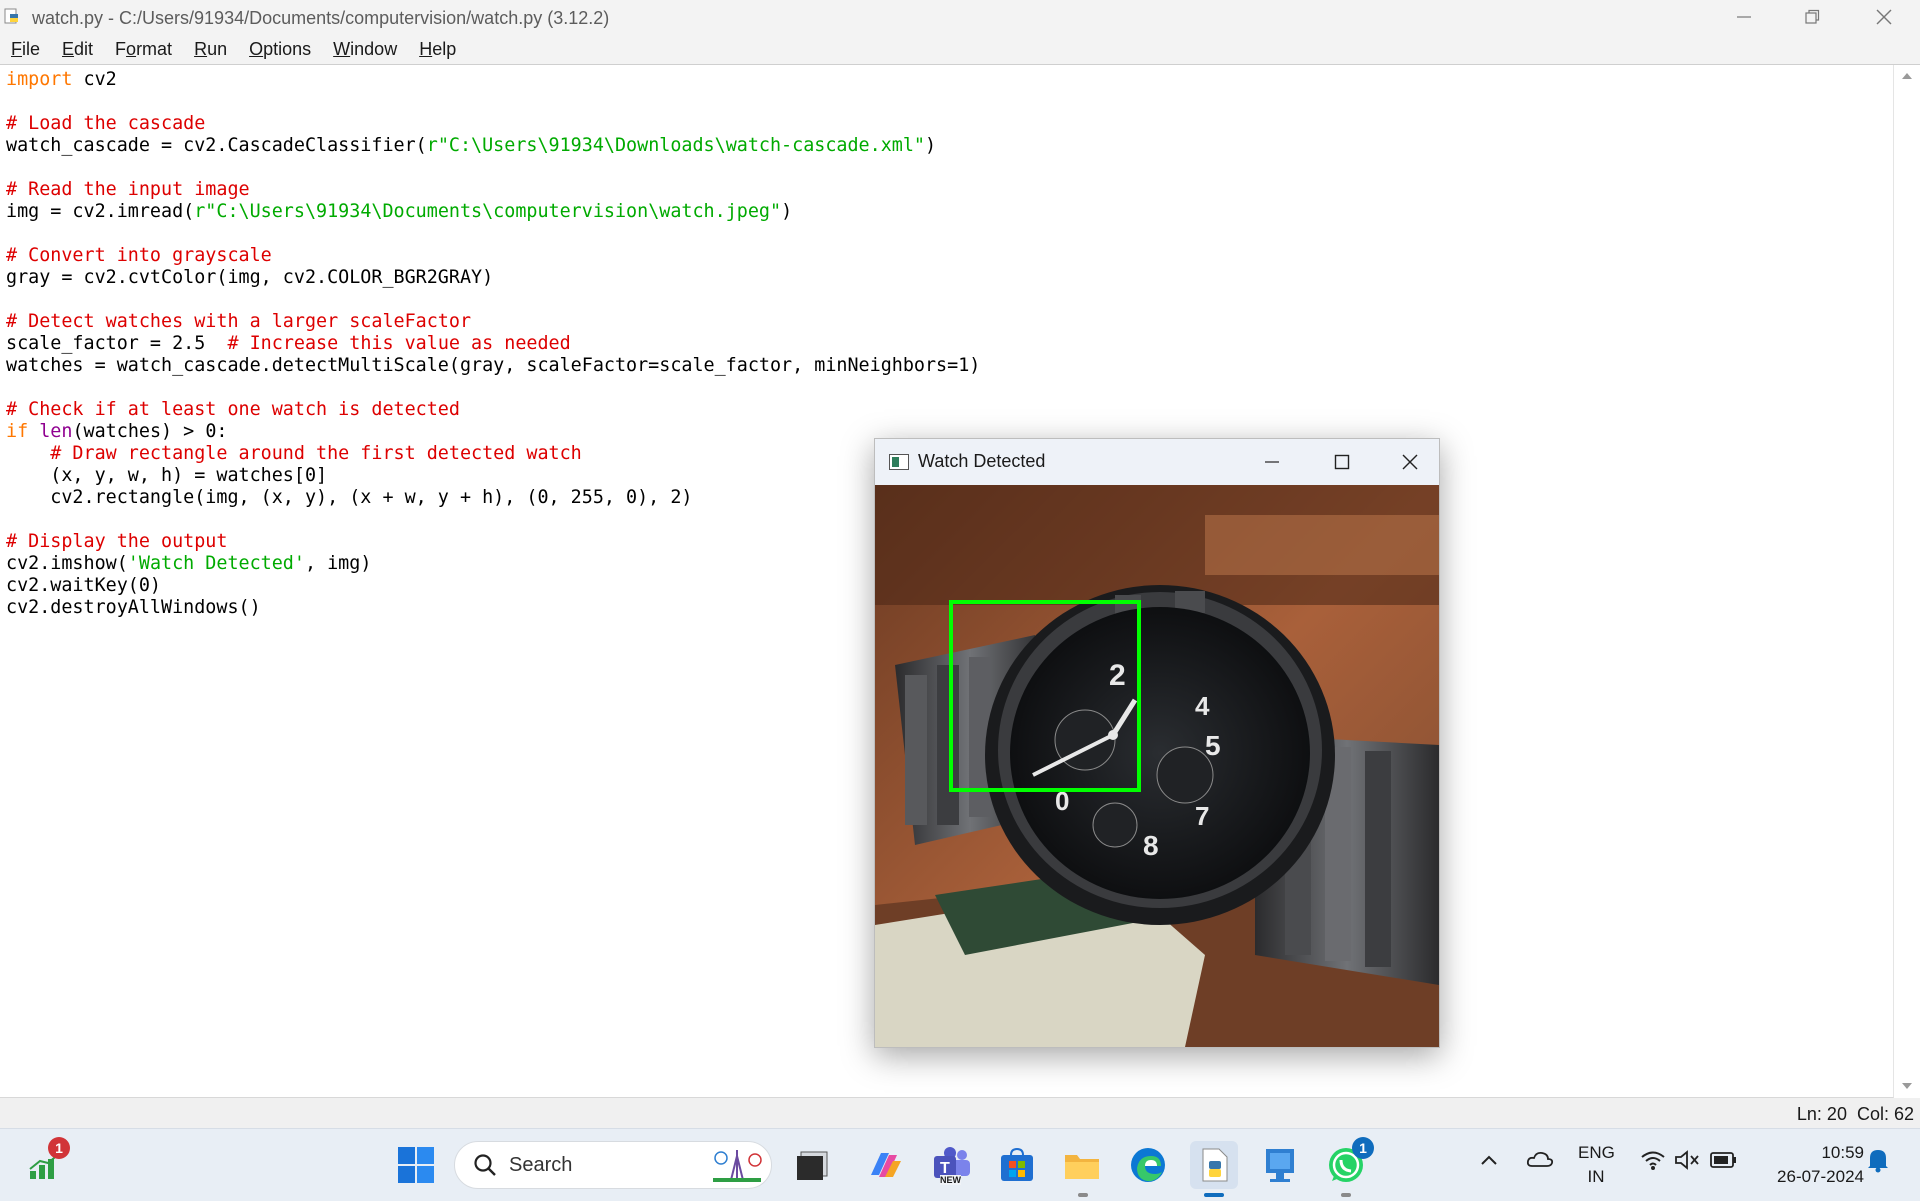 The image size is (1920, 1201). What do you see at coordinates (399, 343) in the screenshot?
I see `code-comment: # Increase this value as needed` at bounding box center [399, 343].